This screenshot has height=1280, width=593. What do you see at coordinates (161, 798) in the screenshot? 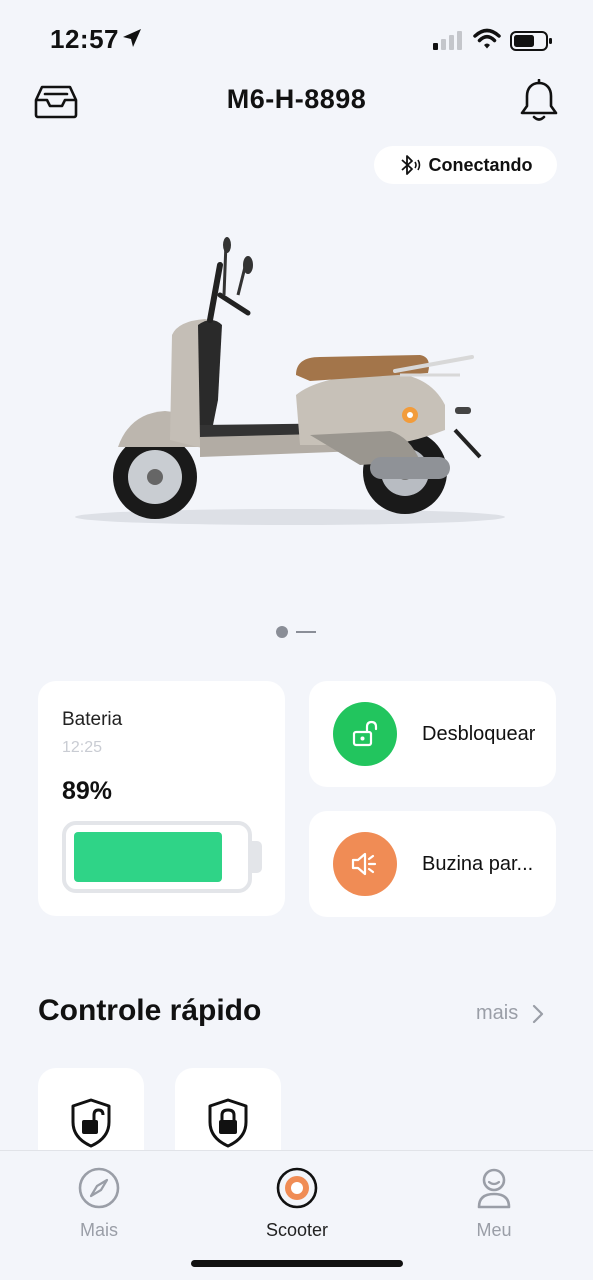
I see `battery-card: Bateria 12:25 89%` at bounding box center [161, 798].